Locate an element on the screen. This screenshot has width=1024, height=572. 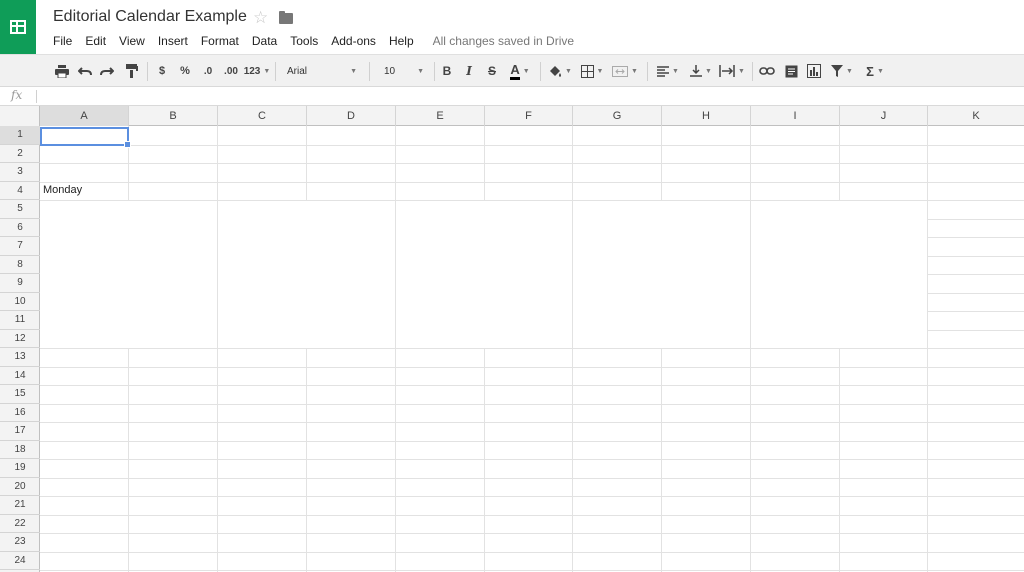
row-header-4: 4 is located at coordinates (20, 191).